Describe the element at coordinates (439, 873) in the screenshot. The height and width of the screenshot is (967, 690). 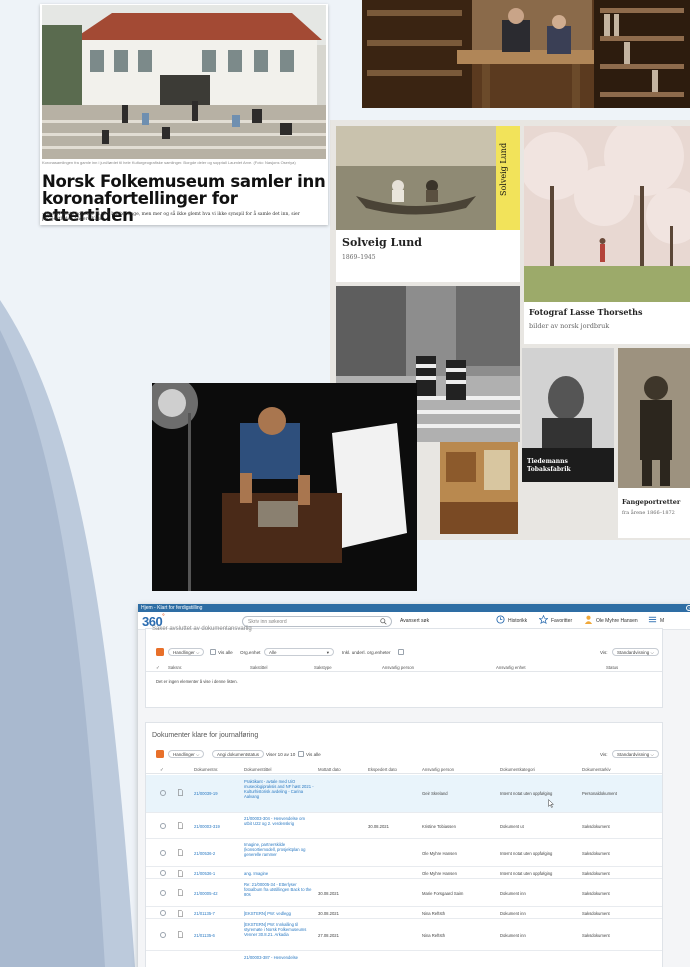
I see `responsible-person: Ole Myhre Hansen` at that location.